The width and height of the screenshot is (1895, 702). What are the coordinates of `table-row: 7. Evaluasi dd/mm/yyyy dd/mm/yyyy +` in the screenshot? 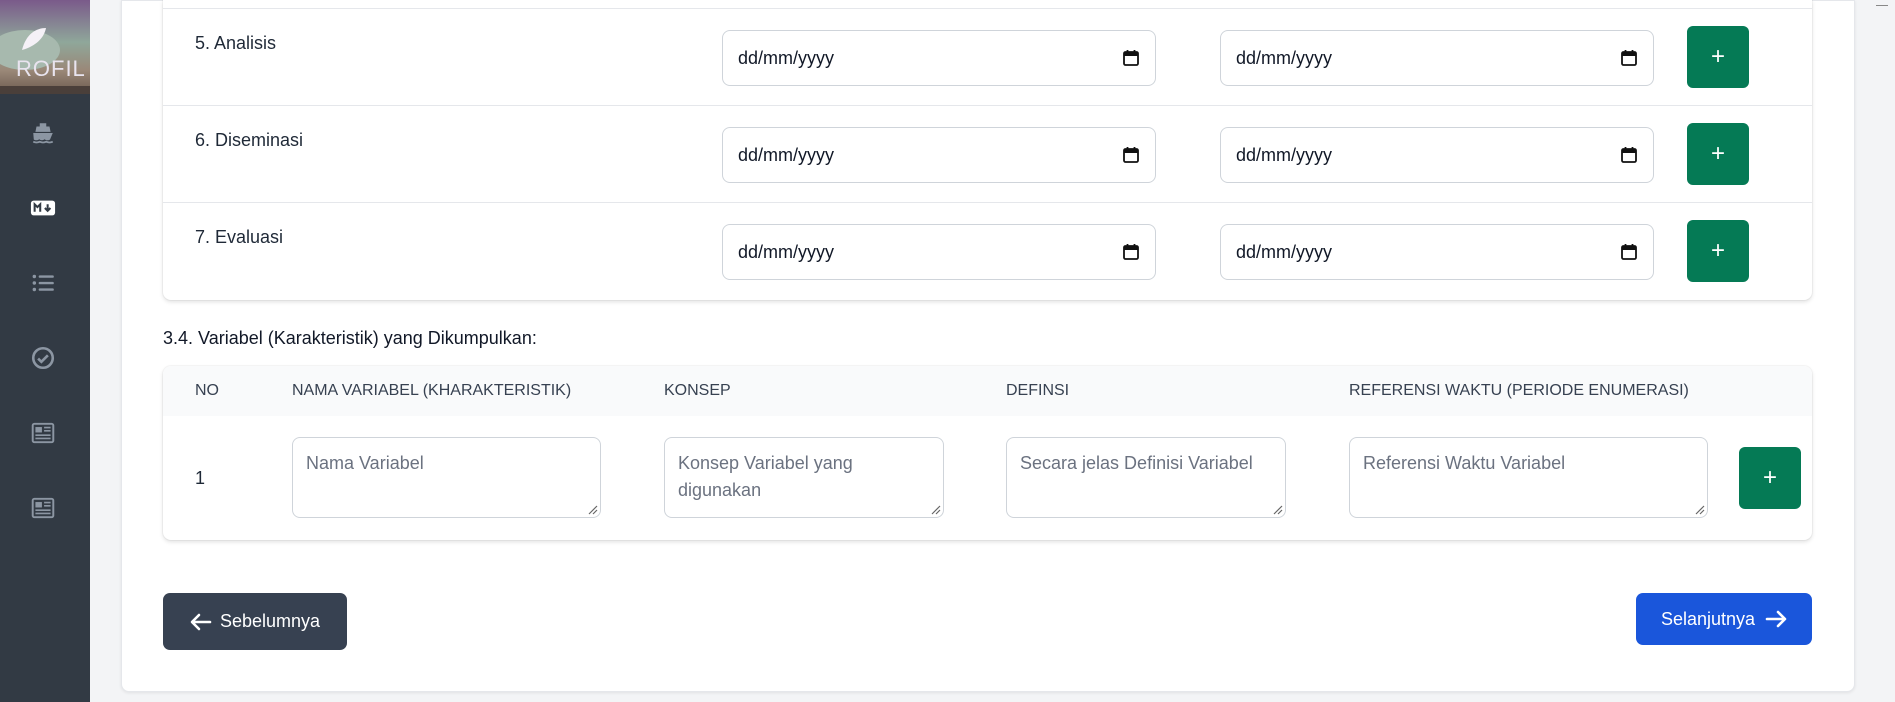 It's located at (987, 250).